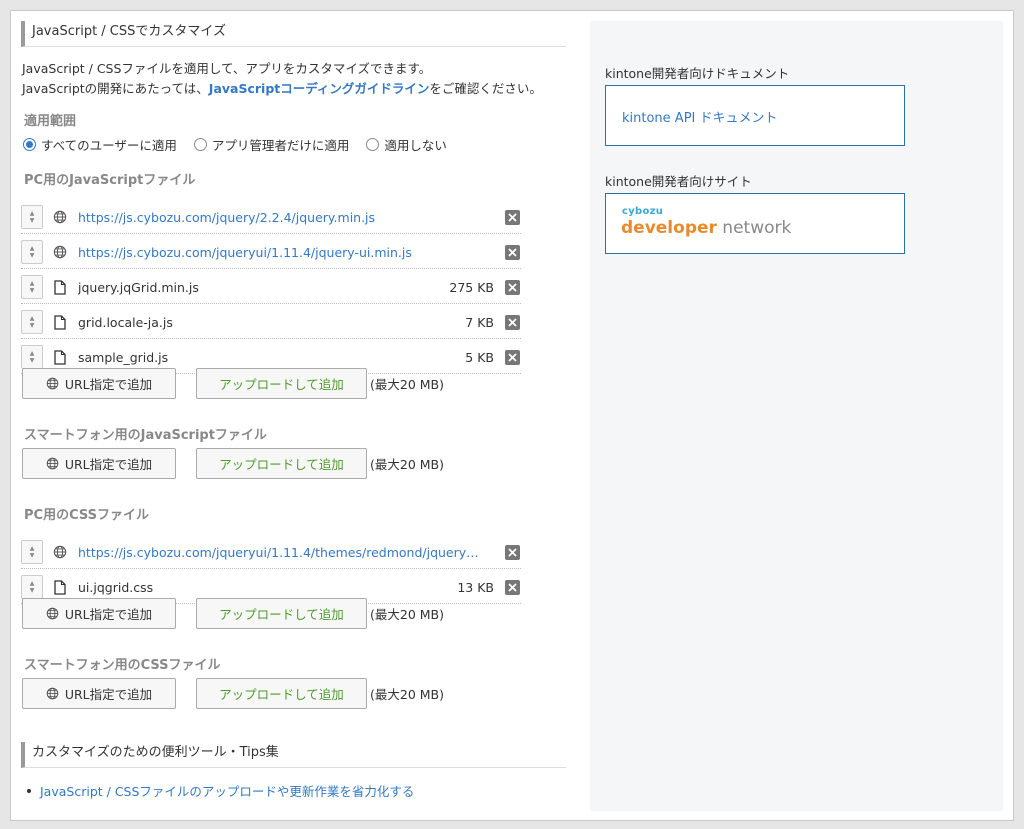 The image size is (1024, 829). What do you see at coordinates (479, 357) in the screenshot?
I see `file-size: 5 KB` at bounding box center [479, 357].